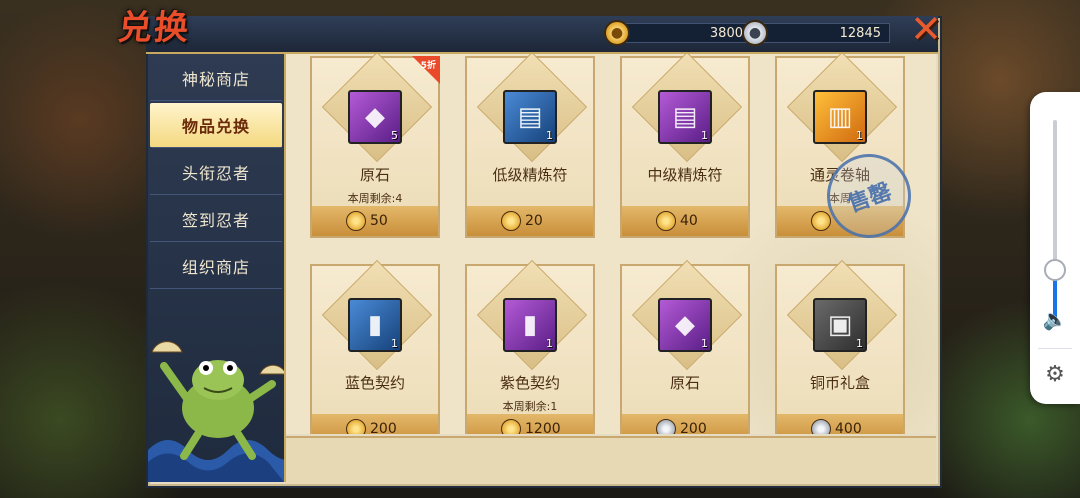  I want to click on weekly-remaining: 本周剩余:4, so click(375, 198).